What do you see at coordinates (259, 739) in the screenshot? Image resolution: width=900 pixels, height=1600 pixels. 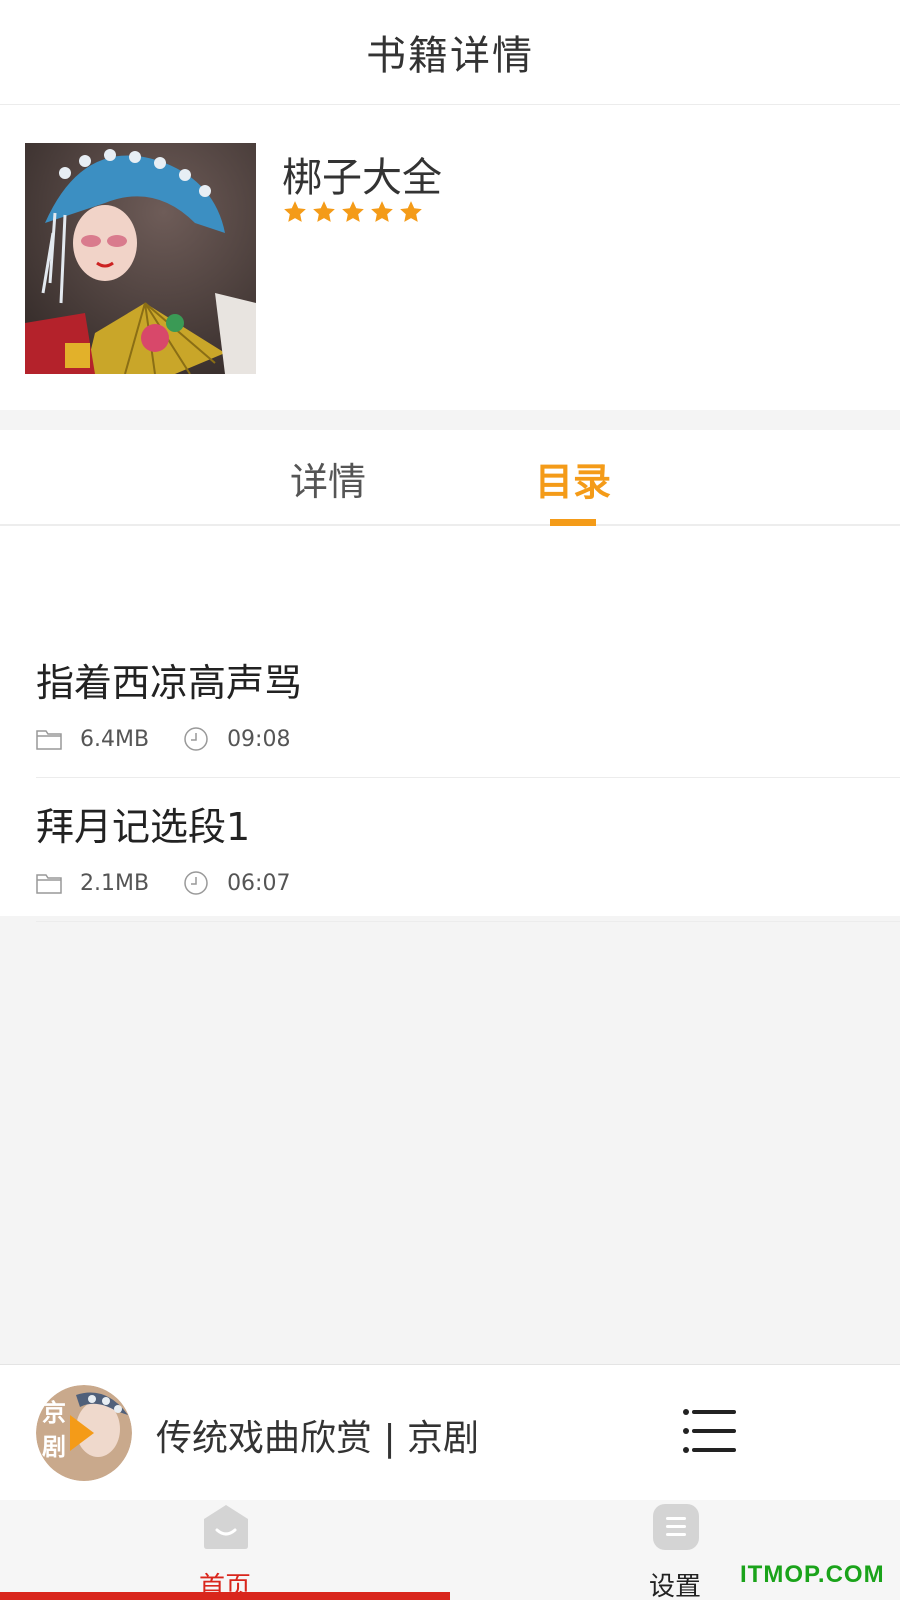 I see `track-duration: 09:08` at bounding box center [259, 739].